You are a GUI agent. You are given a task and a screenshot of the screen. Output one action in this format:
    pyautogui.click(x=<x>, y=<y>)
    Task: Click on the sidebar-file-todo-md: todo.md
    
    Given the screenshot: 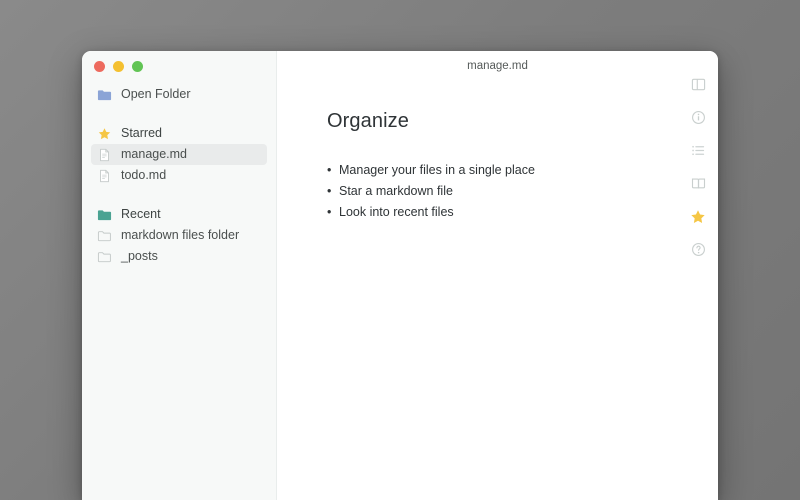 What is the action you would take?
    pyautogui.click(x=179, y=175)
    